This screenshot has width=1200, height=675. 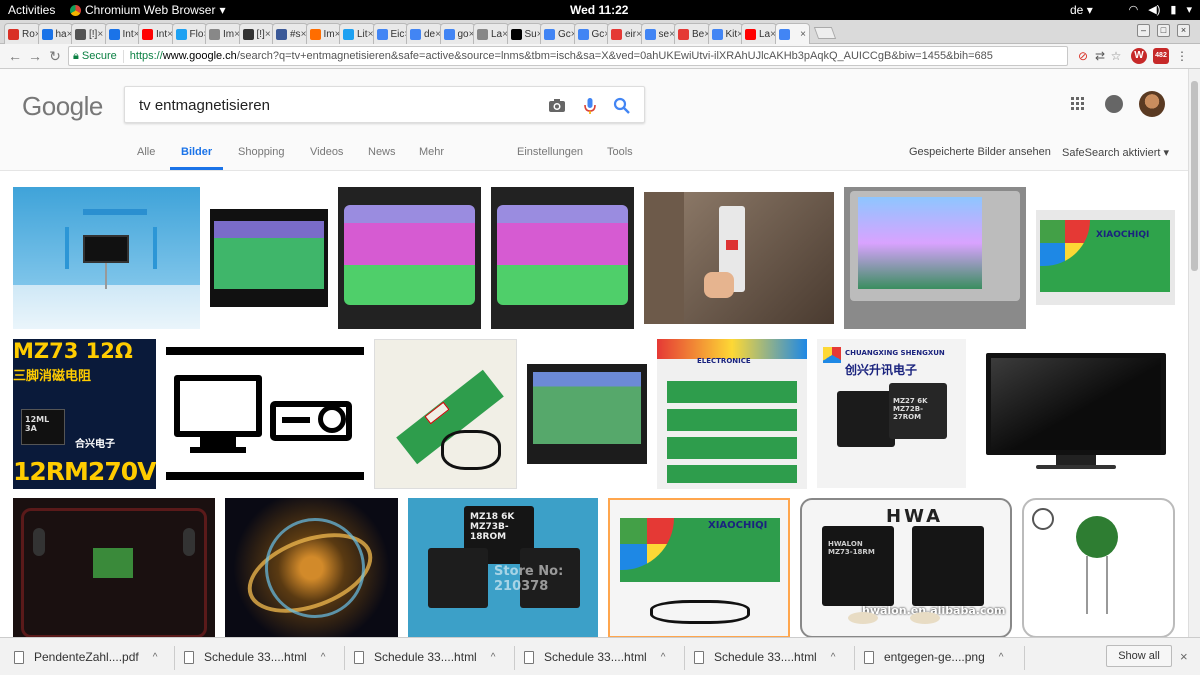 I want to click on browser-tab: Su×, so click(x=524, y=33).